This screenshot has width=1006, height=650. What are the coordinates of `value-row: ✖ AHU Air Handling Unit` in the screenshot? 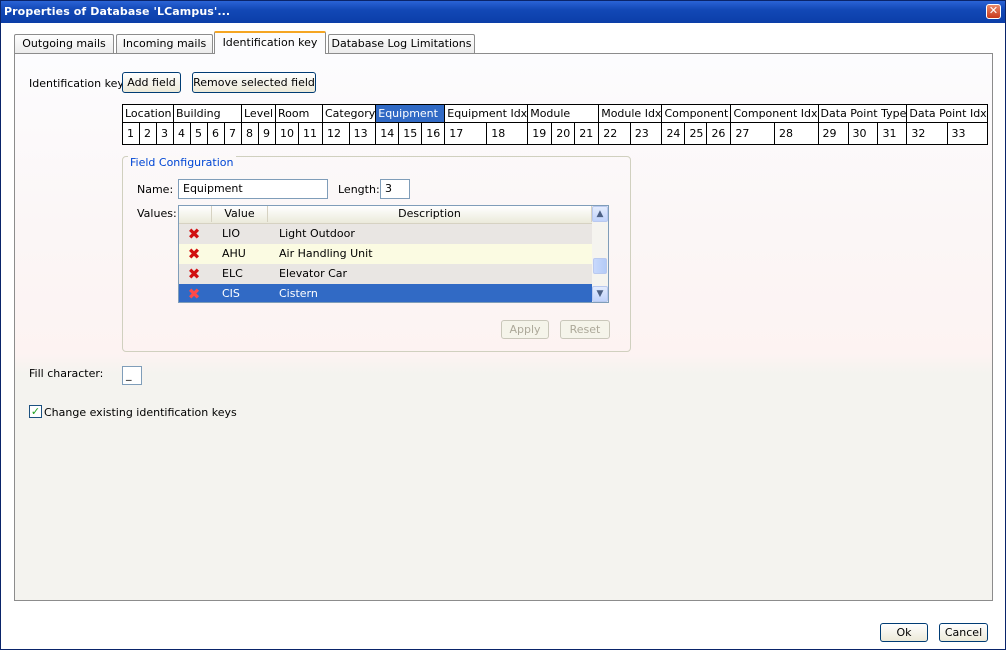 It's located at (385, 254).